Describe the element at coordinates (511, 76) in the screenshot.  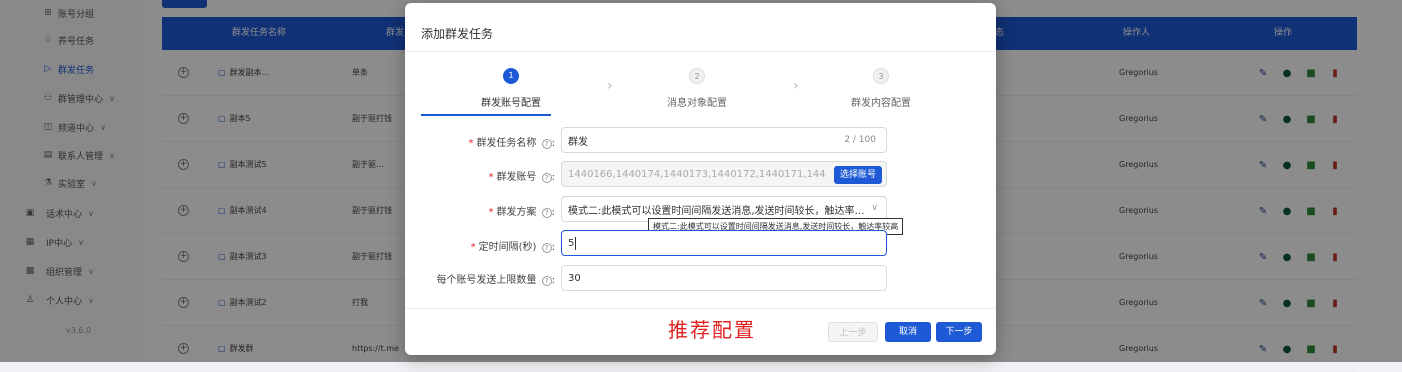
I see `step-number: 1` at that location.